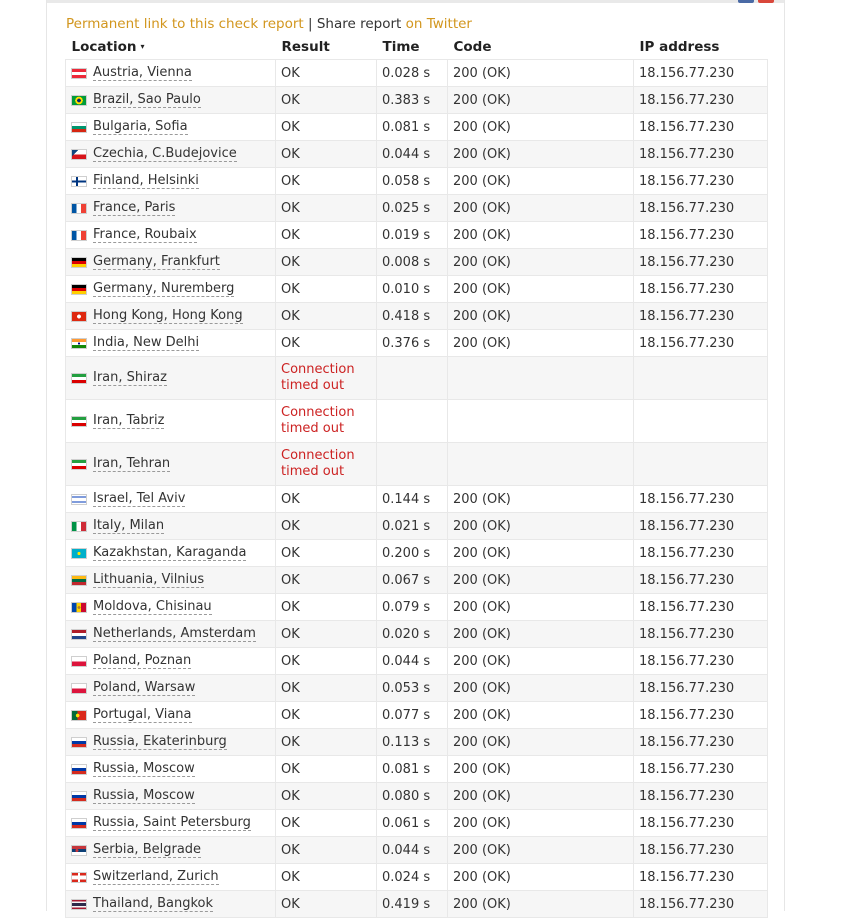  Describe the element at coordinates (147, 850) in the screenshot. I see `location-link: Serbia, Belgrade` at that location.